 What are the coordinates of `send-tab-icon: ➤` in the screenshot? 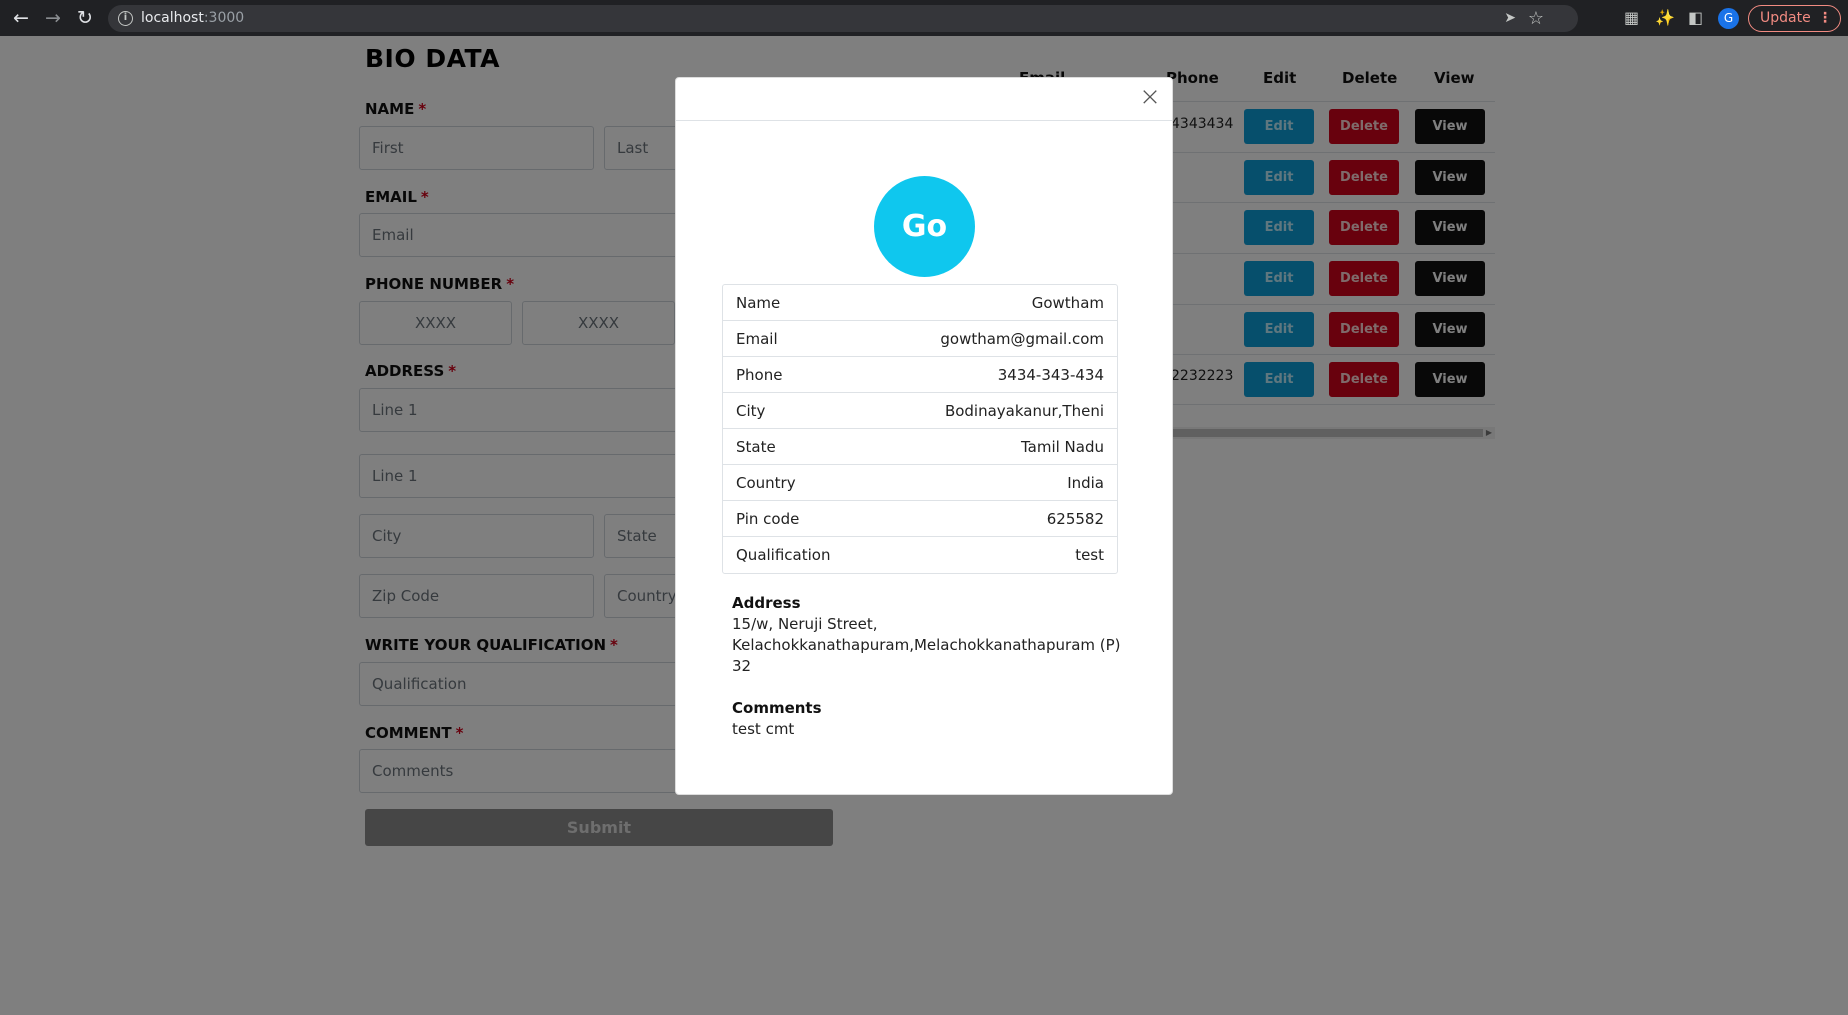 It's located at (1510, 18).